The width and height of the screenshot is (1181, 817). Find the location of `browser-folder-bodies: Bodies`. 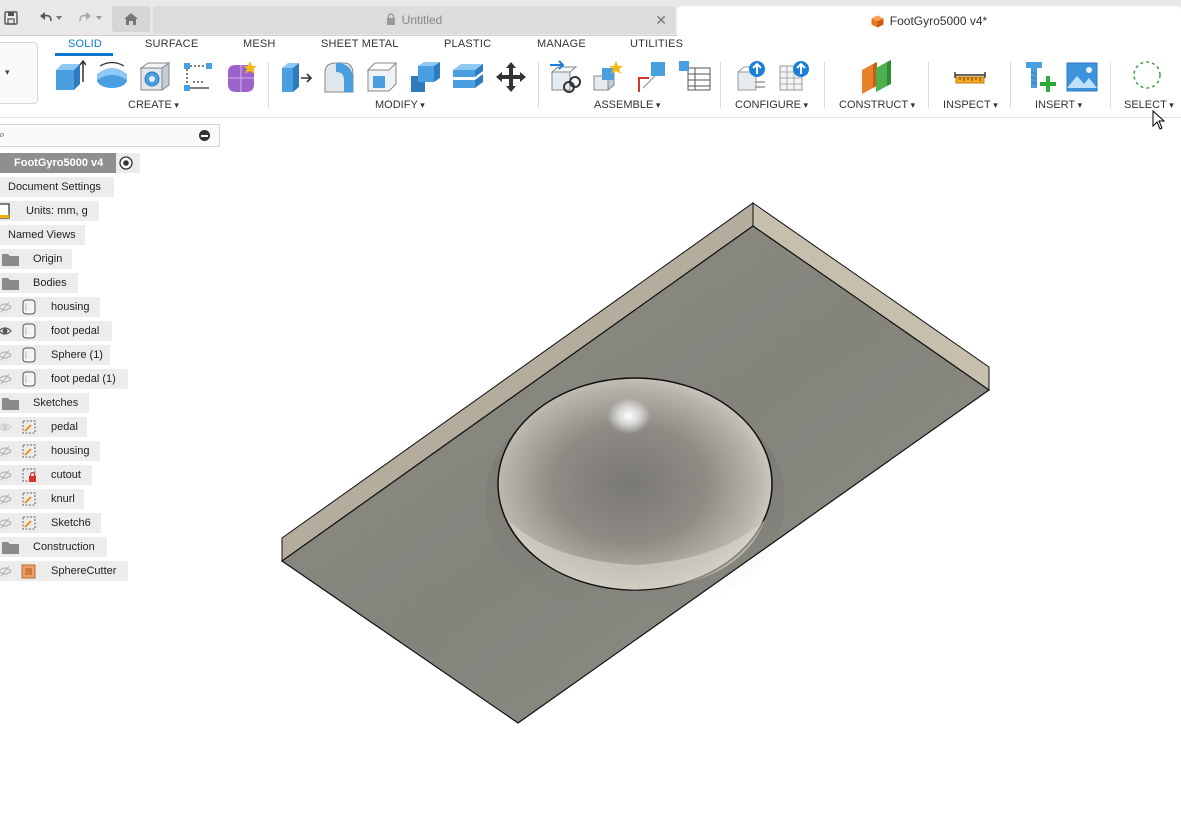

browser-folder-bodies: Bodies is located at coordinates (39, 283).